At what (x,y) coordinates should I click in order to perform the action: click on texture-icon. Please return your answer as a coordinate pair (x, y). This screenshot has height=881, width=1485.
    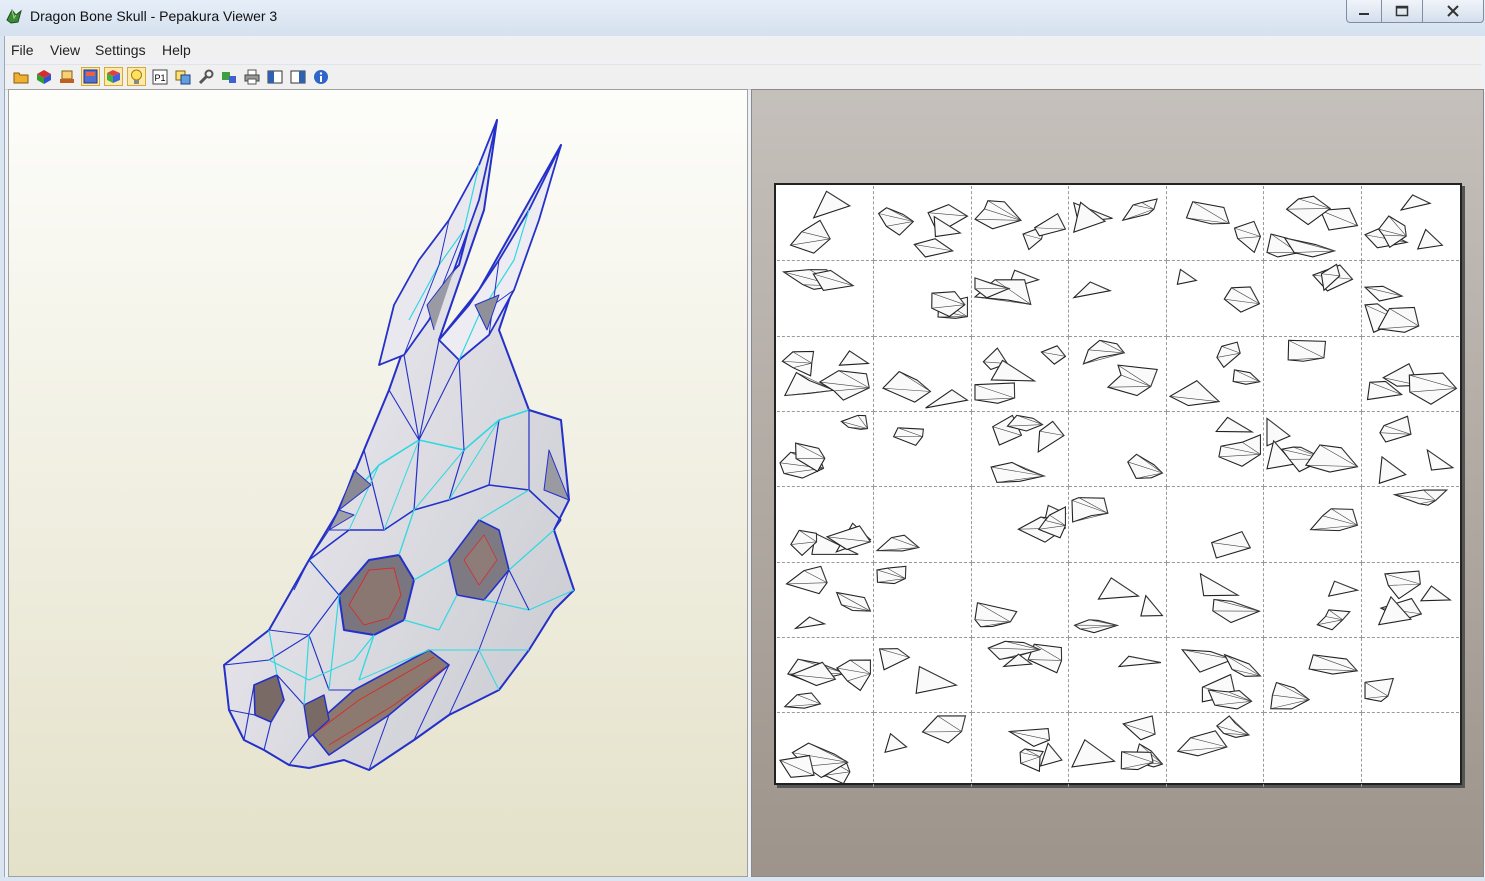
    Looking at the image, I should click on (90, 76).